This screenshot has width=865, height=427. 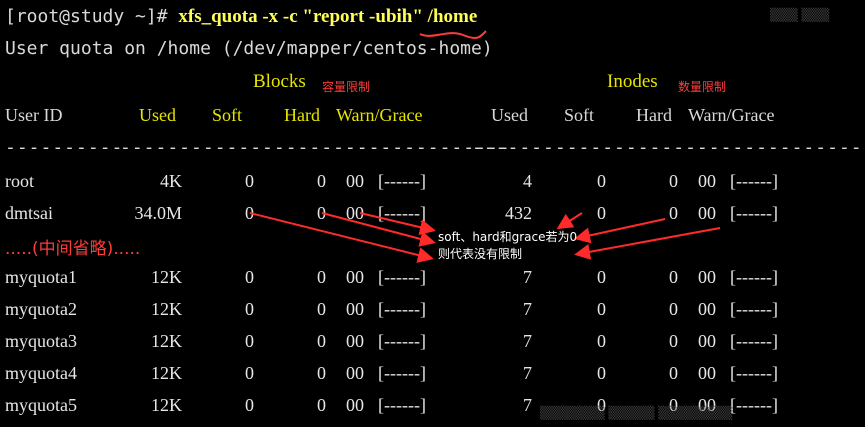 What do you see at coordinates (341, 237) in the screenshot?
I see `arrow-blocks-soft` at bounding box center [341, 237].